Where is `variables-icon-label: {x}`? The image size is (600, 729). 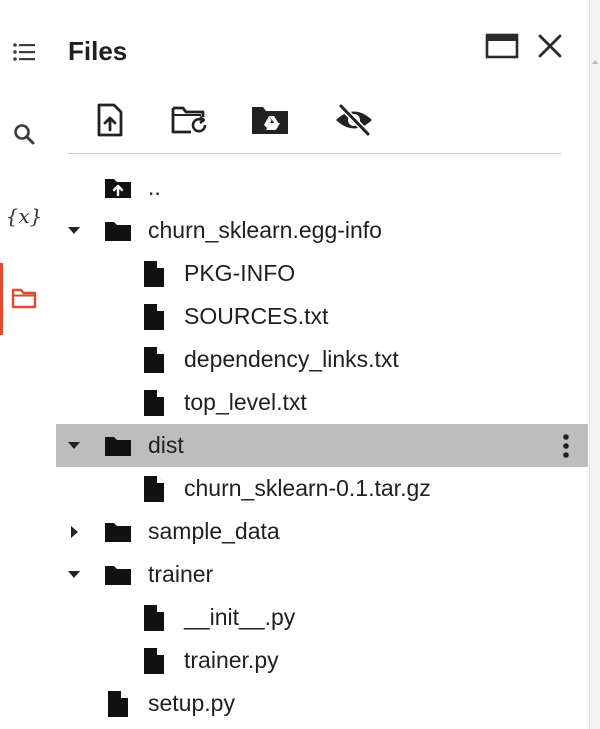
variables-icon-label: {x} is located at coordinates (24, 216).